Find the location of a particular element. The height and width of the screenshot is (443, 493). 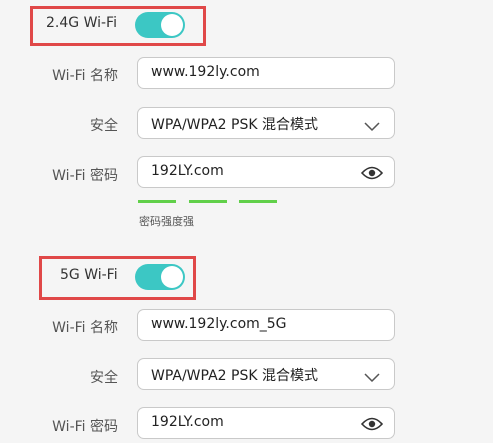

password-24g-value: 192LY.com is located at coordinates (187, 171).